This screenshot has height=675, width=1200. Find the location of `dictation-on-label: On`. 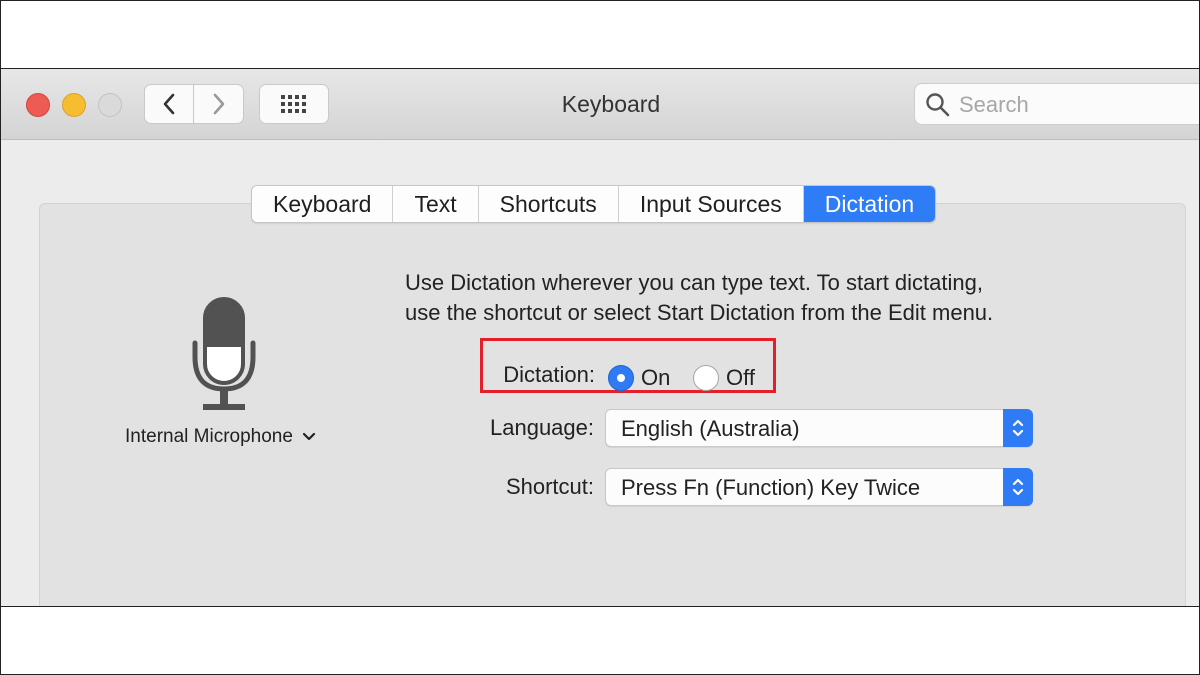

dictation-on-label: On is located at coordinates (655, 378).